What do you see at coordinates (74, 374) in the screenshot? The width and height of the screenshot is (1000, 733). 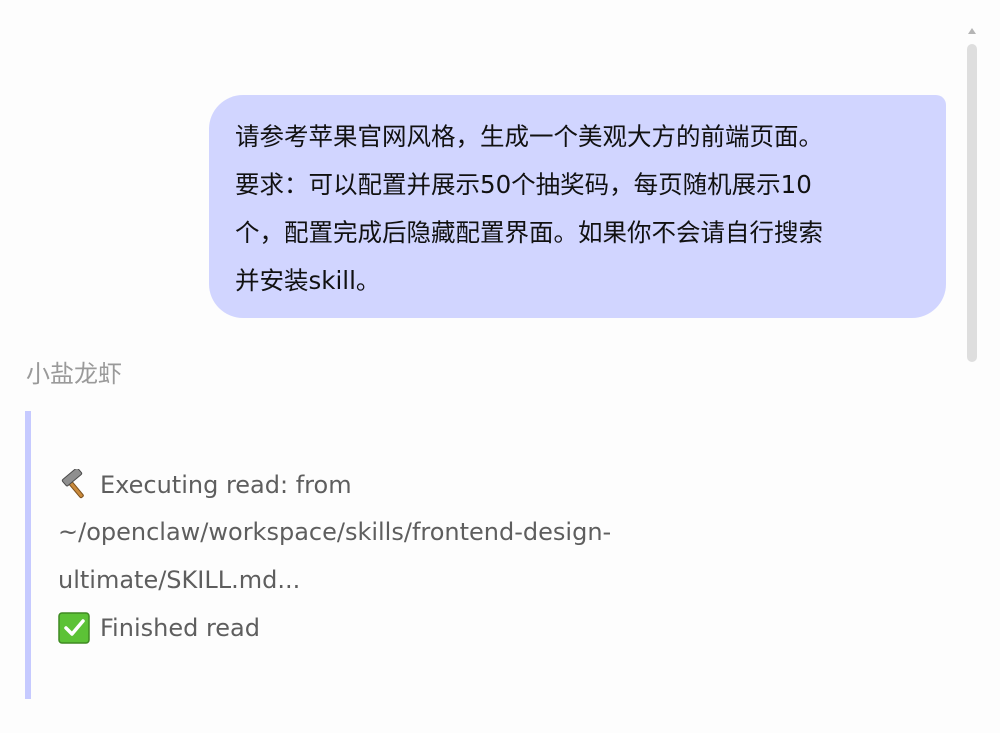 I see `assistant-name: 小盐龙虾` at bounding box center [74, 374].